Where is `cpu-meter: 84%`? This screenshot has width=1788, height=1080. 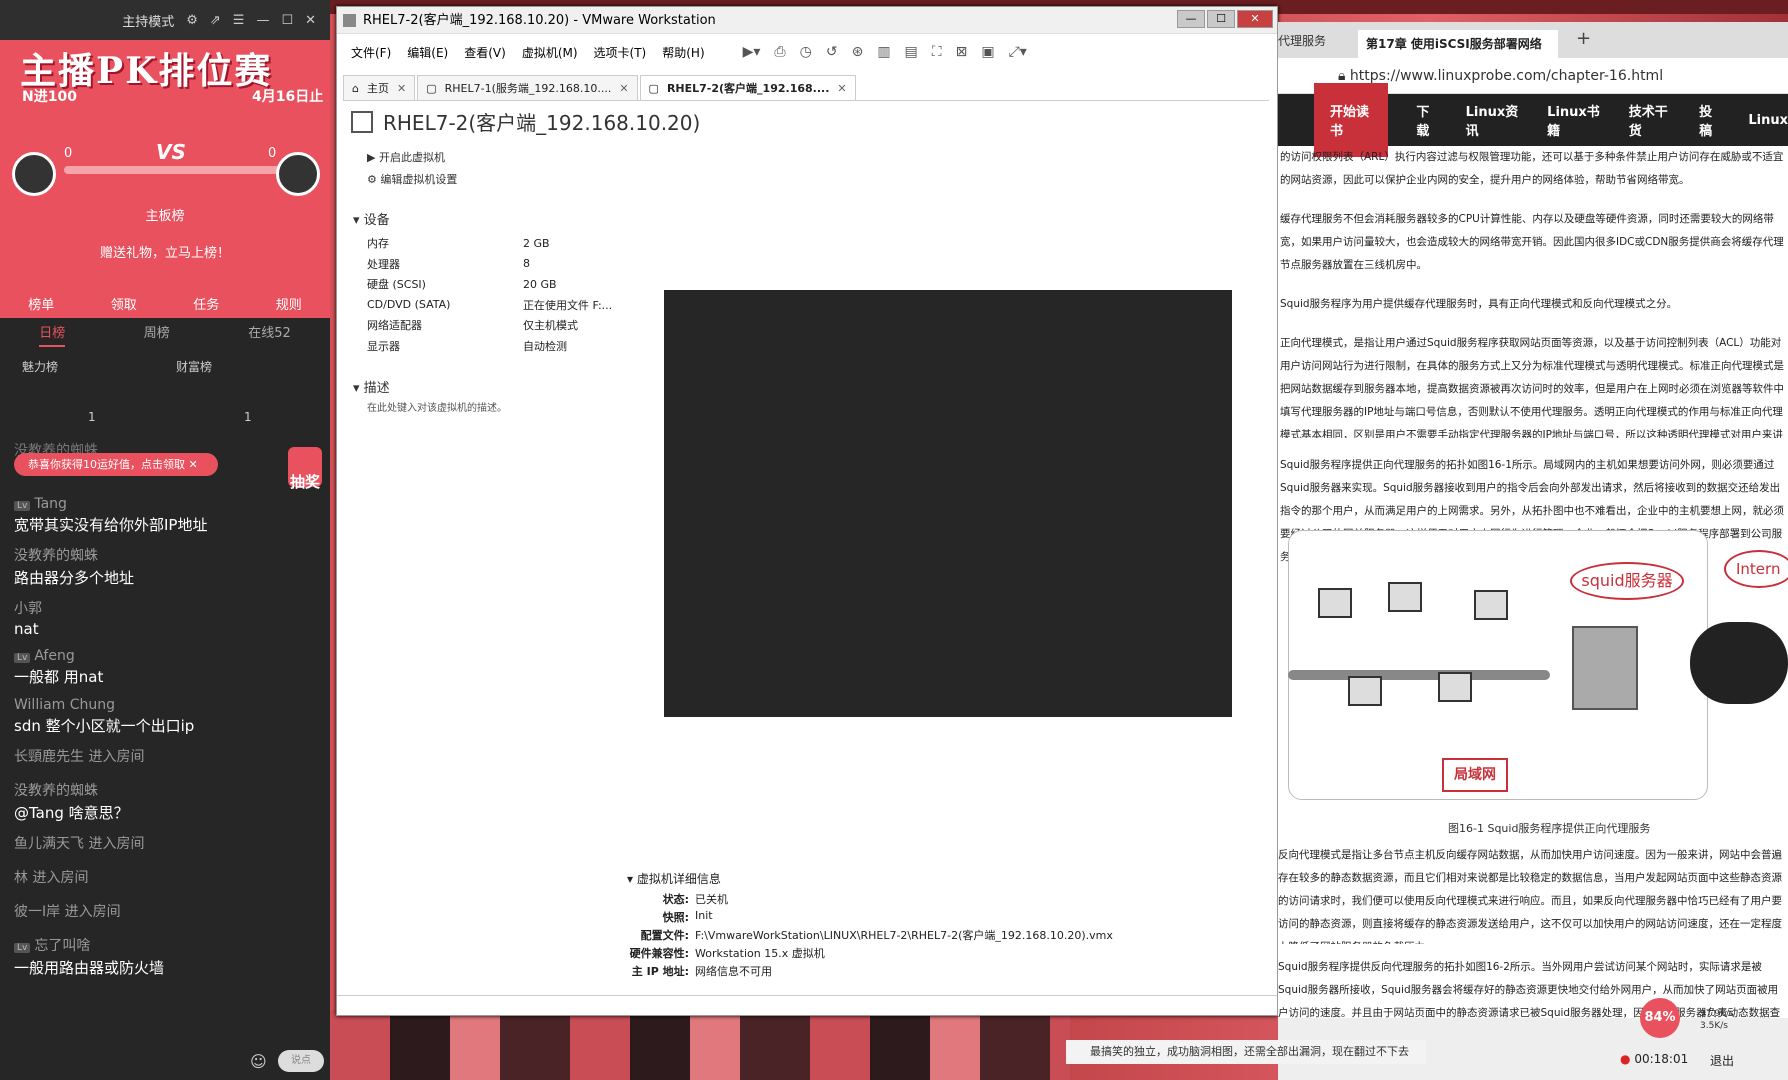
cpu-meter: 84% is located at coordinates (1660, 1018).